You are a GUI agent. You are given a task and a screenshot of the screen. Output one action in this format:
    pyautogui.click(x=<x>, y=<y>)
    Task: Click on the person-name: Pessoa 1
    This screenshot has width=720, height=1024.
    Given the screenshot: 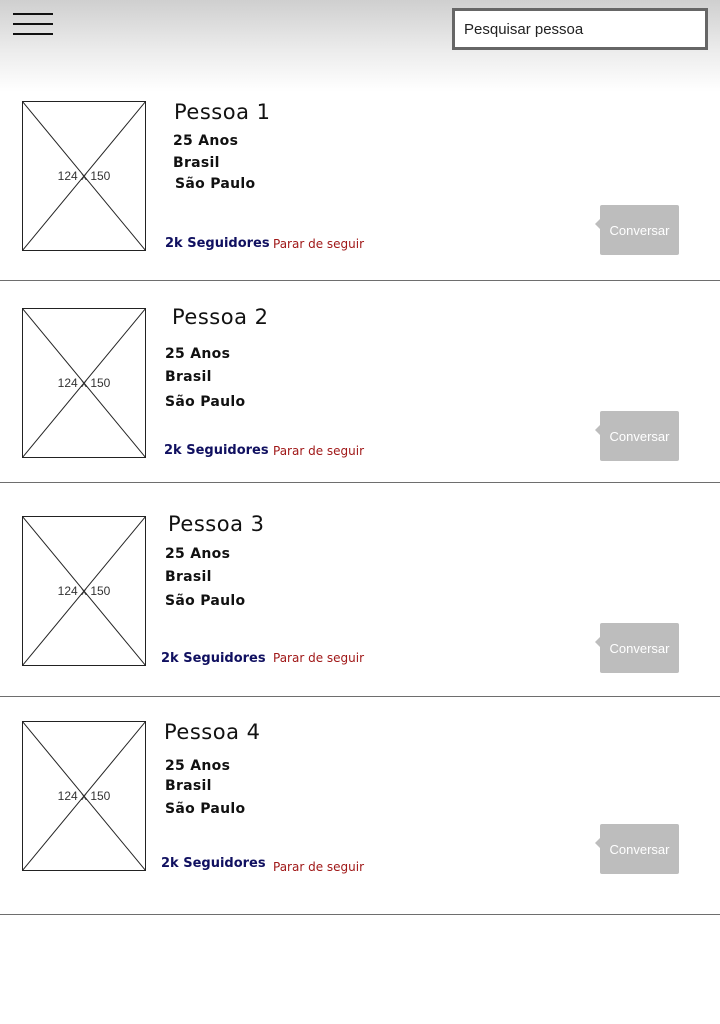 What is the action you would take?
    pyautogui.click(x=222, y=112)
    